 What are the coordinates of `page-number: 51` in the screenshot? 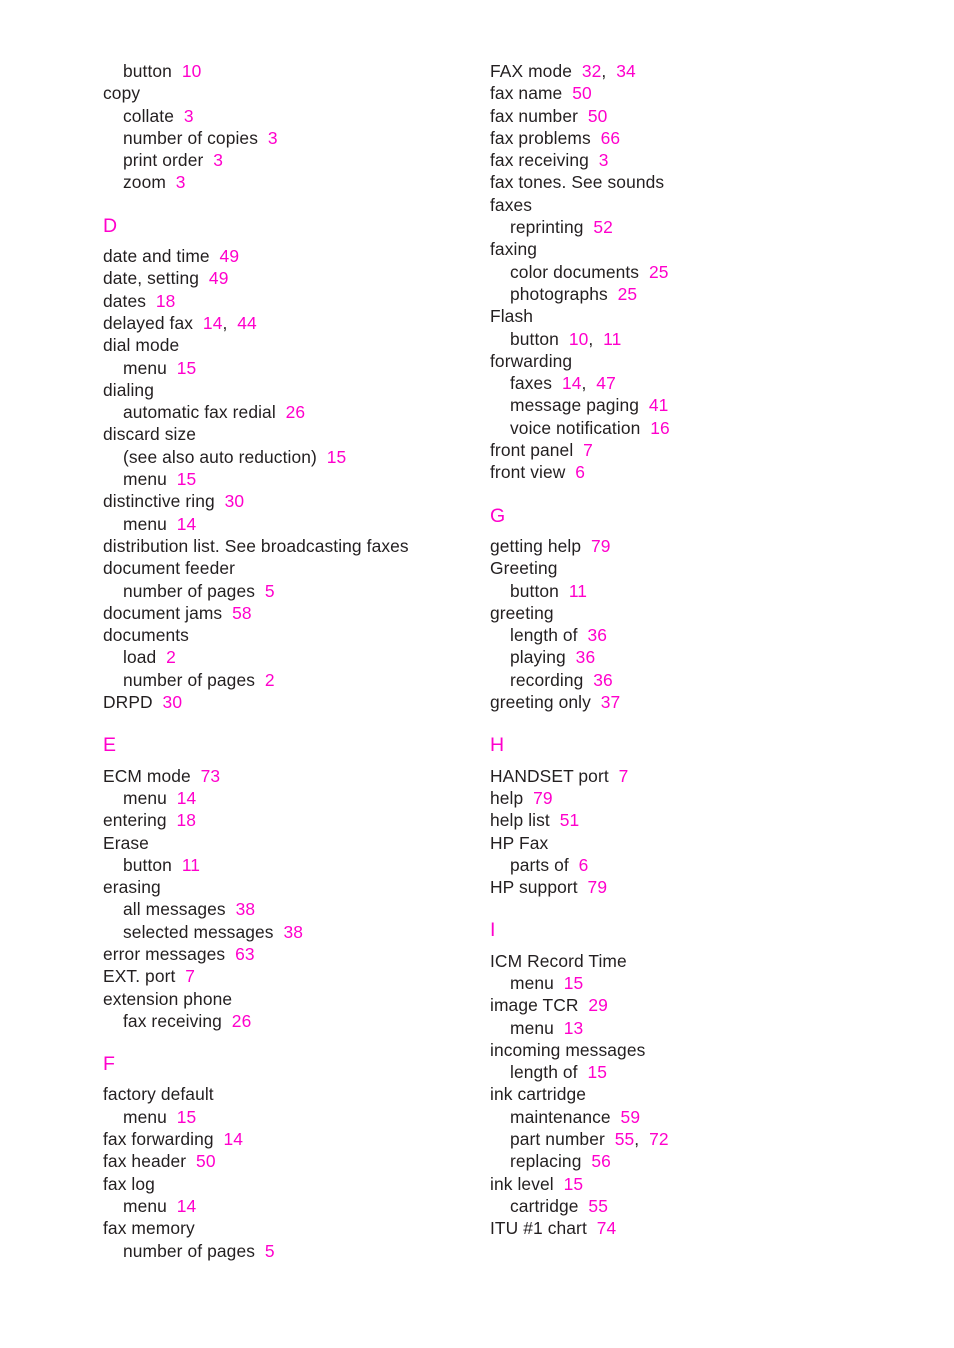 It's located at (564, 820).